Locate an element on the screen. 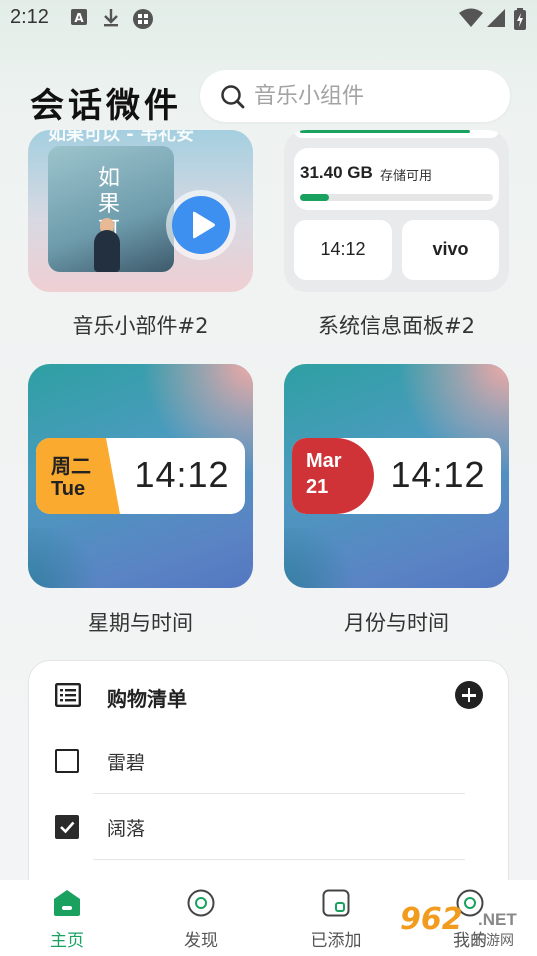  search-icon is located at coordinates (233, 97).